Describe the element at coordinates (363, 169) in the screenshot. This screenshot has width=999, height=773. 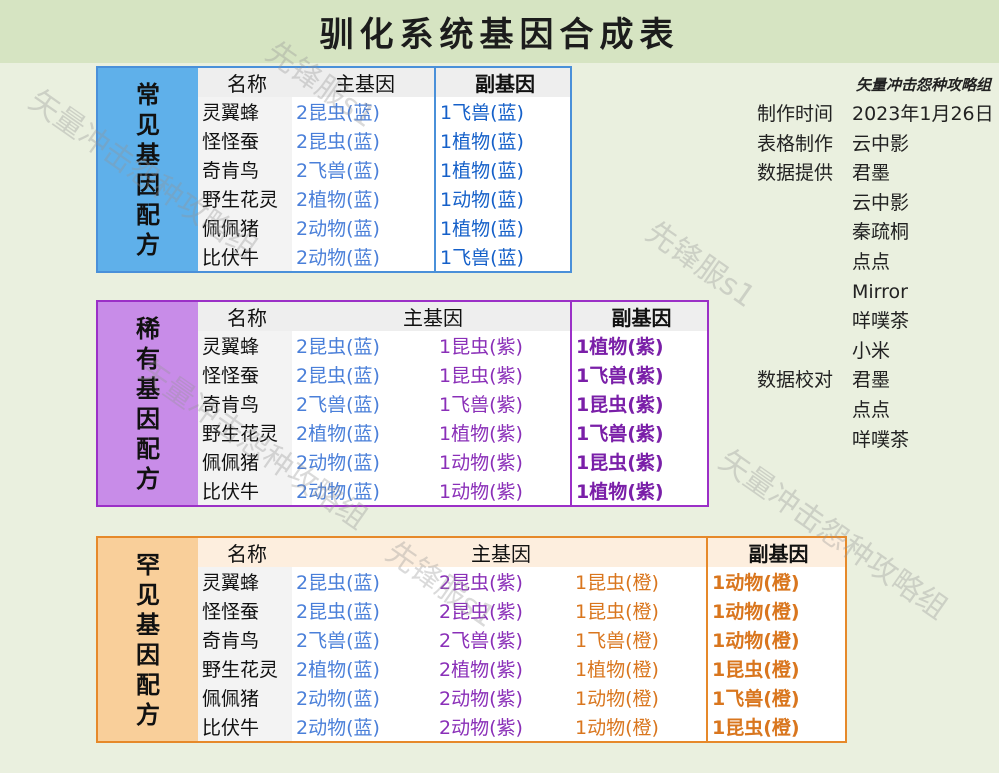
I see `main-gene: 2飞兽(蓝)` at that location.